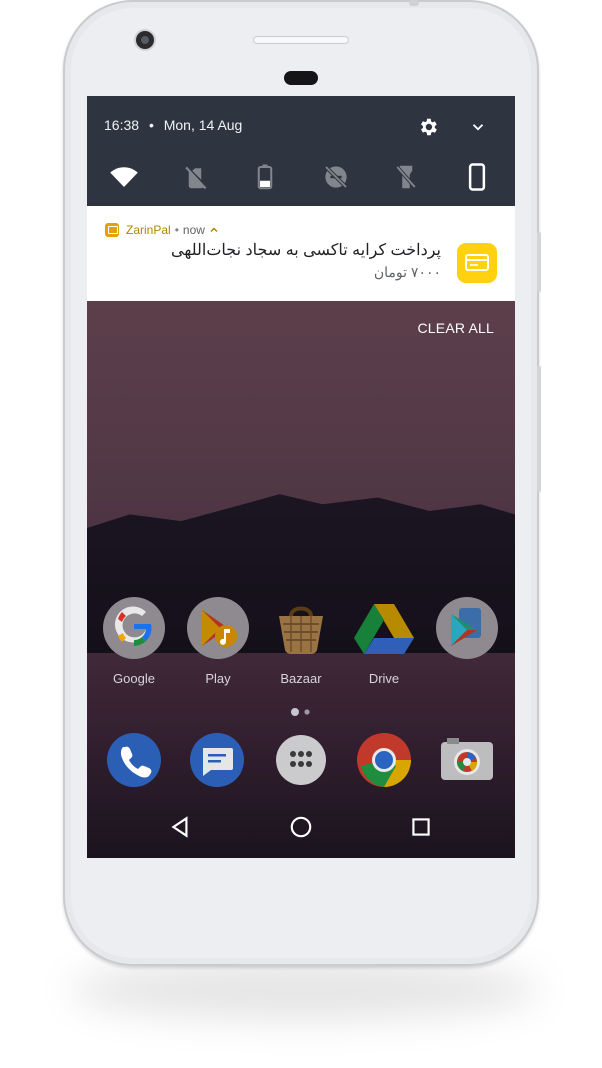 The image size is (602, 1068). What do you see at coordinates (301, 760) in the screenshot?
I see `app-drawer-icon` at bounding box center [301, 760].